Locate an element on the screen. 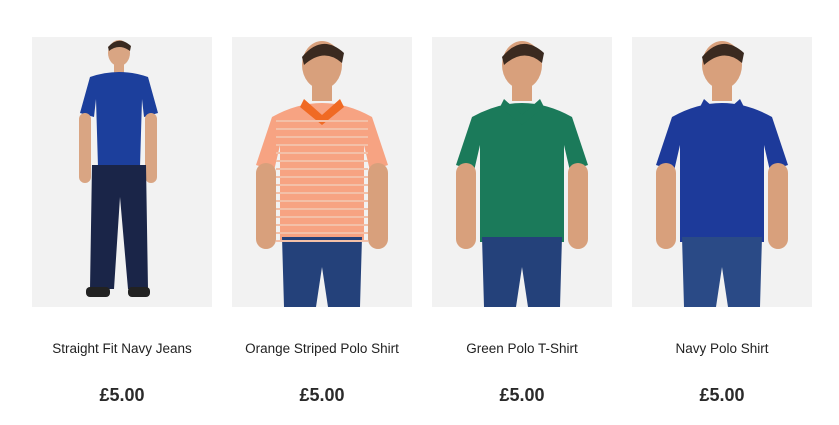 The width and height of the screenshot is (839, 425). model-photo-green-polo is located at coordinates (522, 174).